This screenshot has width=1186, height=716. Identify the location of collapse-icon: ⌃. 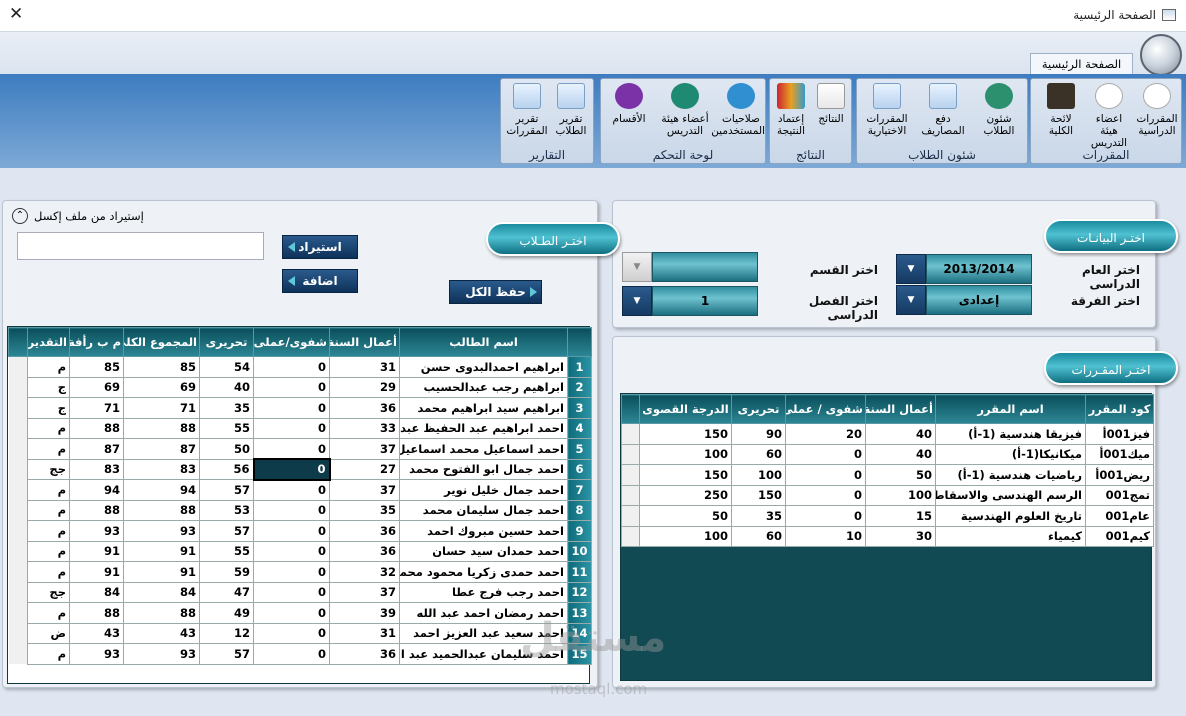
(20, 216).